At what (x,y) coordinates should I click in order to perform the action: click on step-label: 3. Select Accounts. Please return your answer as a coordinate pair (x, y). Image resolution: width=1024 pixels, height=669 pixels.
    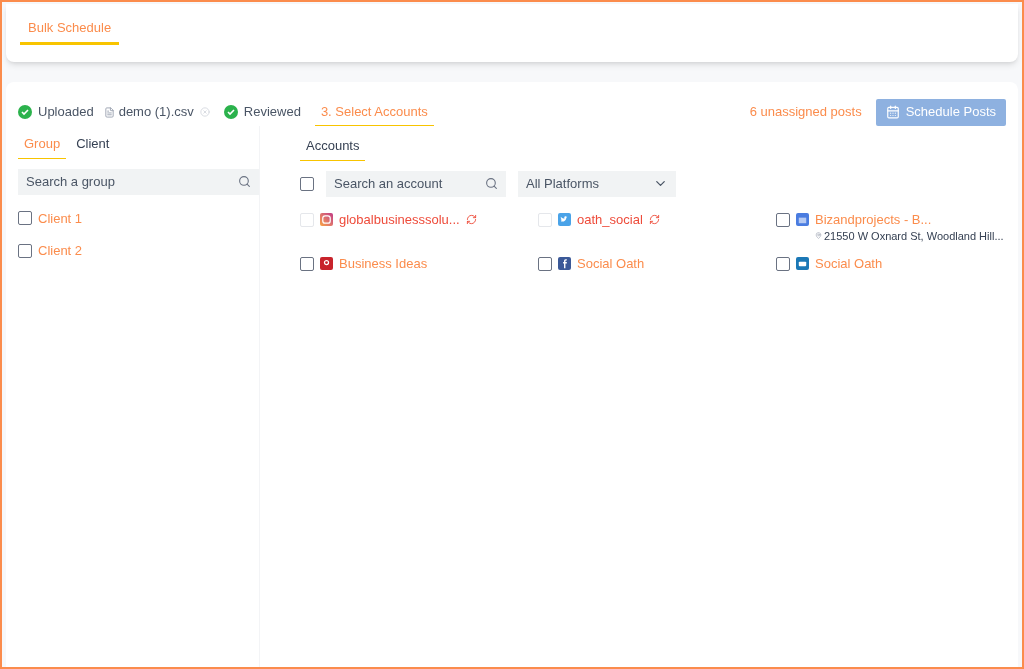
    Looking at the image, I should click on (374, 112).